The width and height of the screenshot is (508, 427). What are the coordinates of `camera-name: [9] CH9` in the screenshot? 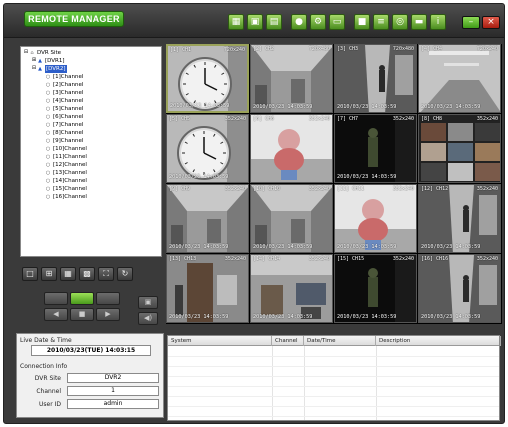 It's located at (180, 189).